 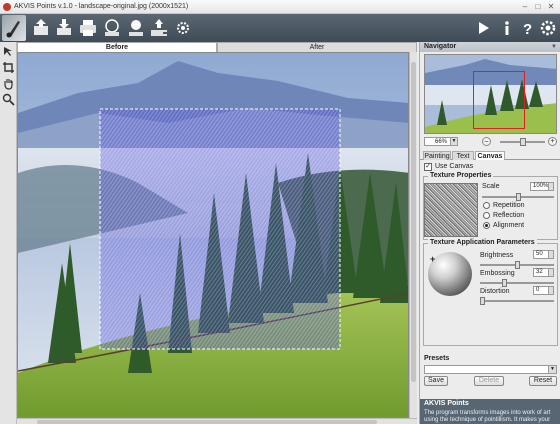 I want to click on panel-tabs: Painting Text Canvas, so click(x=490, y=155).